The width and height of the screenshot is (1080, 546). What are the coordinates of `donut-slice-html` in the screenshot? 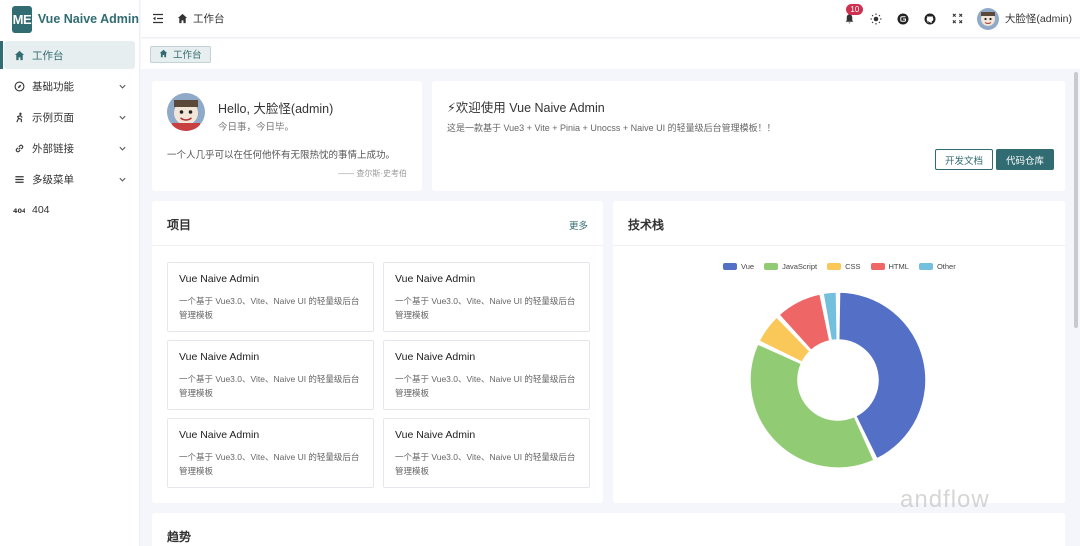 It's located at (804, 322).